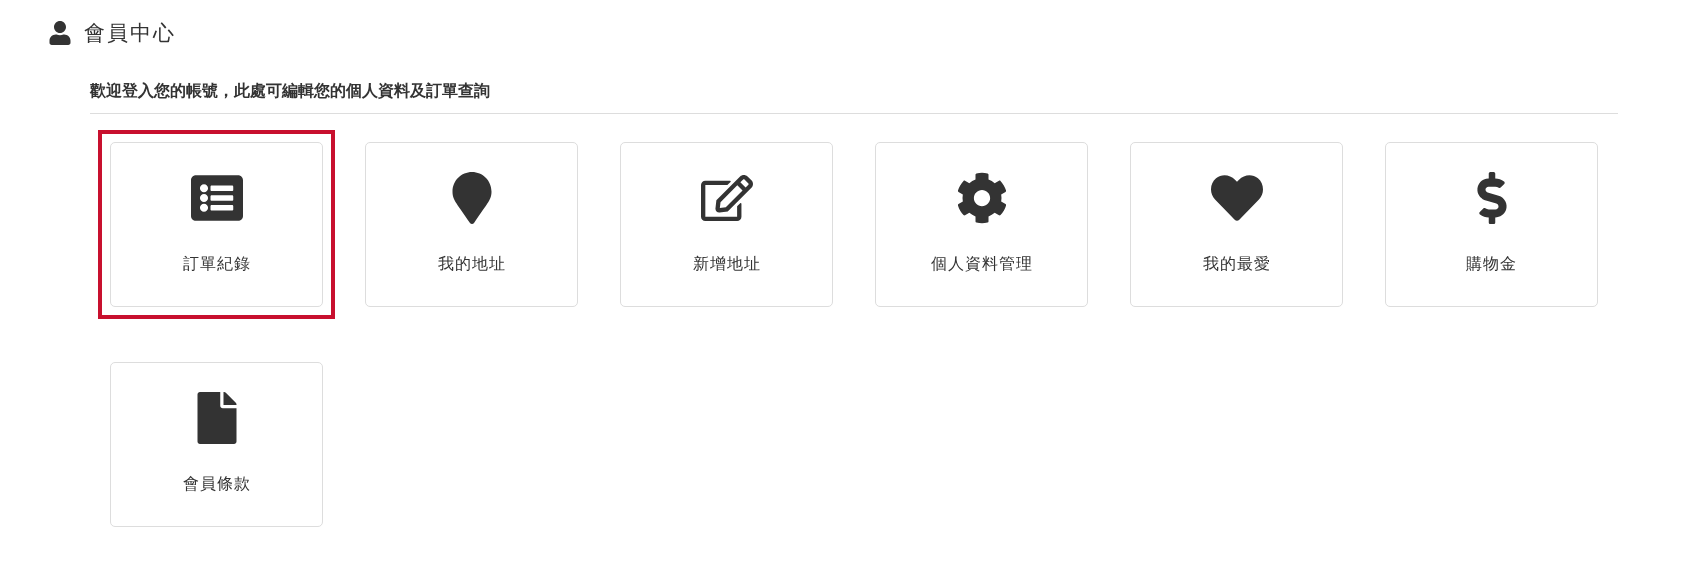 This screenshot has height=562, width=1700. I want to click on menu-tile: 購物金, so click(1491, 224).